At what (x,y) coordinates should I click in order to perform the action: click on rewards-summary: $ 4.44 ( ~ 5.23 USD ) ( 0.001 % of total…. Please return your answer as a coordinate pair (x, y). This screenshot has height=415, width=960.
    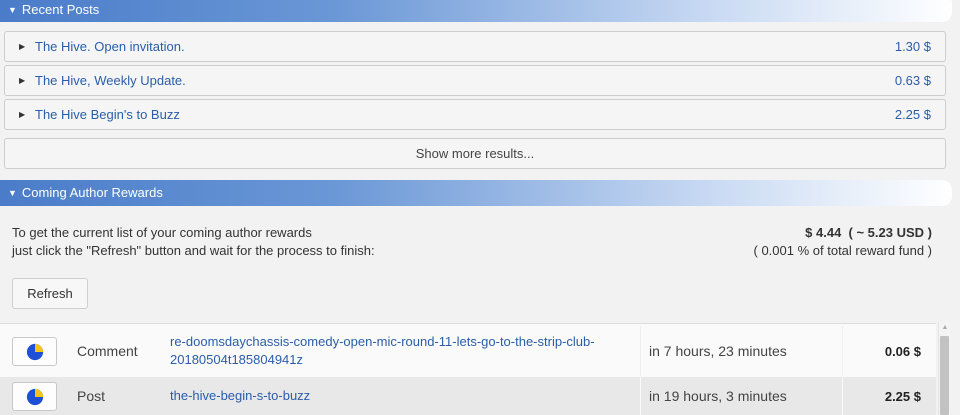
    Looking at the image, I should click on (843, 242).